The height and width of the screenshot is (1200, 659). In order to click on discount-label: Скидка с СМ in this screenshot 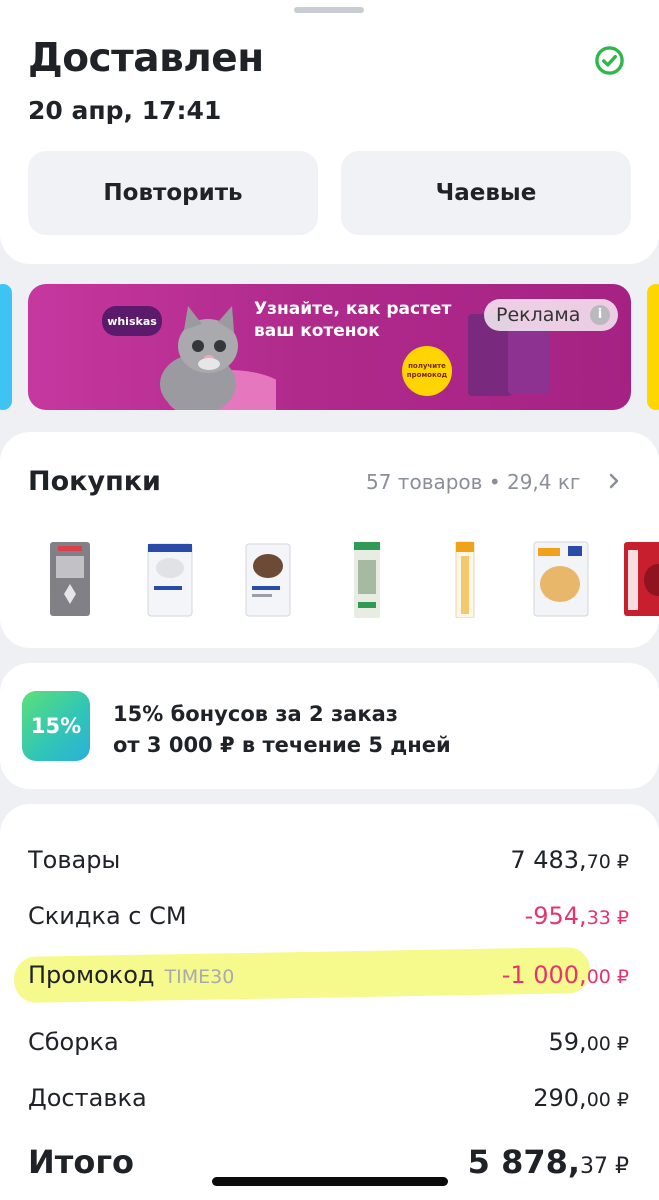, I will do `click(107, 916)`.